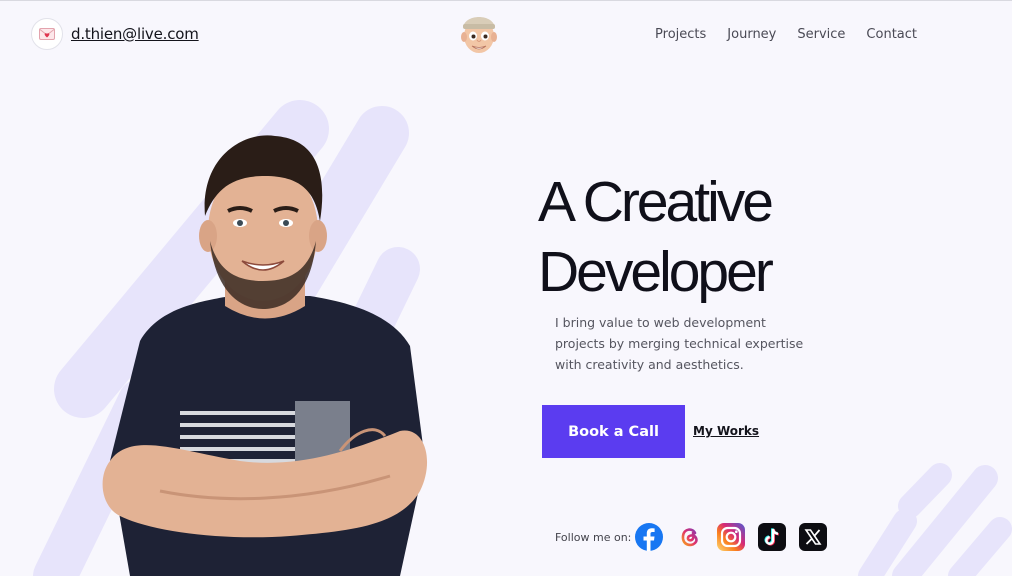 The height and width of the screenshot is (576, 1012). I want to click on x-icon, so click(813, 537).